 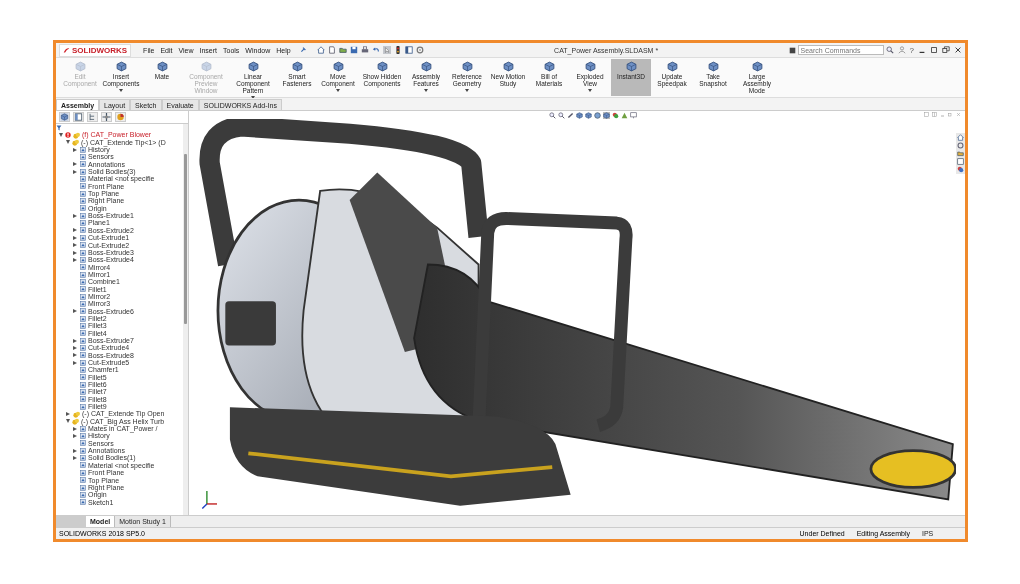 I want to click on zoom-fit-icon, so click(x=552, y=115).